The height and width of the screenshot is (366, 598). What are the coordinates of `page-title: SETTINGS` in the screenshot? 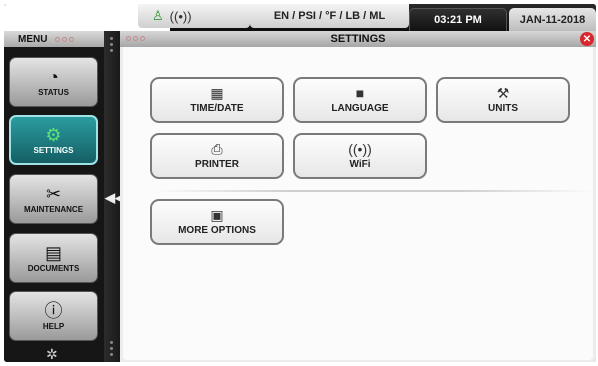 It's located at (358, 39).